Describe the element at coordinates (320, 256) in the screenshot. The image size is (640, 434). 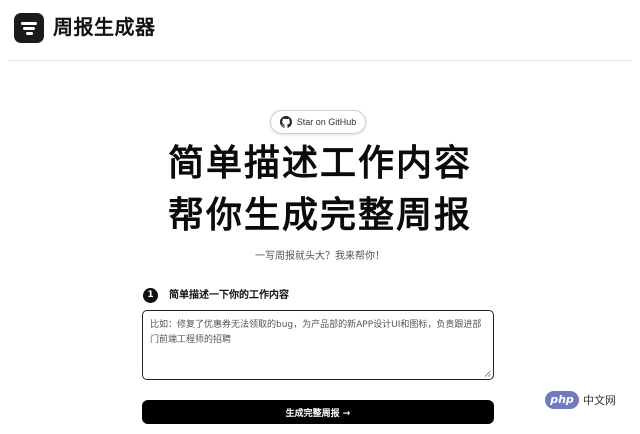
I see `hero-subtitle: 一写周报就头大？我来帮你！` at that location.